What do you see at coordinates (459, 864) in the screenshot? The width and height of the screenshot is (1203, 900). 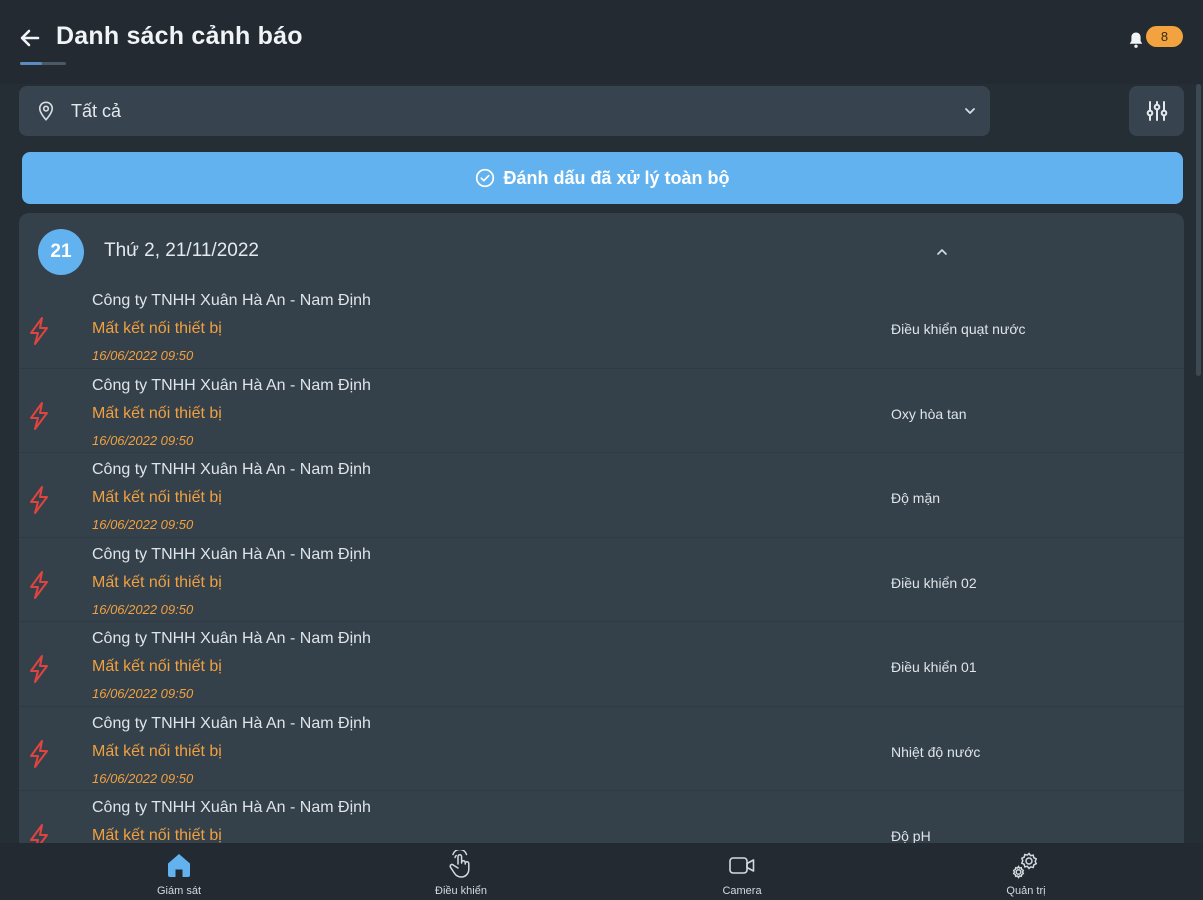 I see `touch-icon` at bounding box center [459, 864].